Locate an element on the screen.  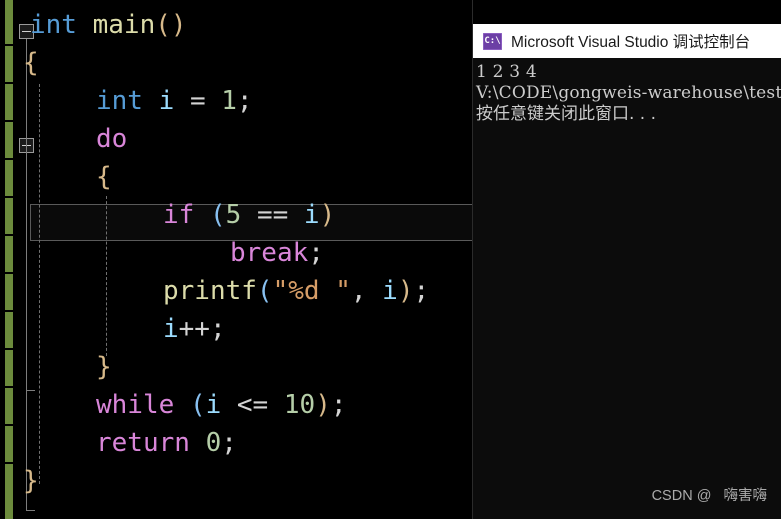
code-token: while is located at coordinates (135, 405).